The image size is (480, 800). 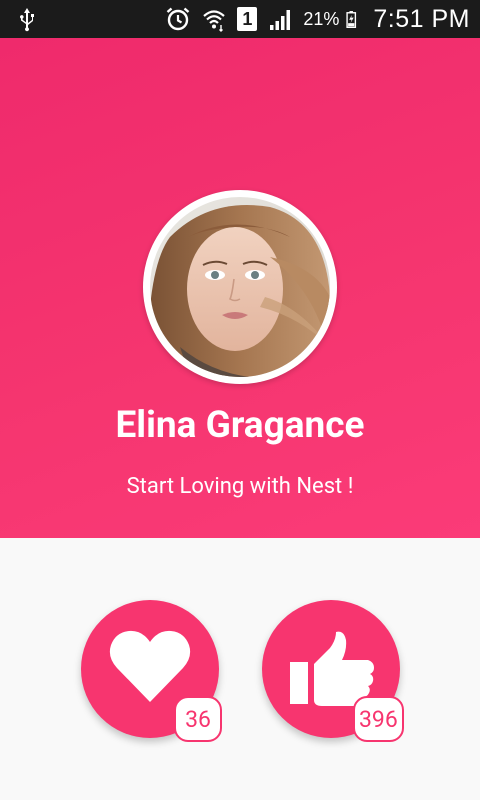 I want to click on like-count-badge: 396, so click(x=378, y=719).